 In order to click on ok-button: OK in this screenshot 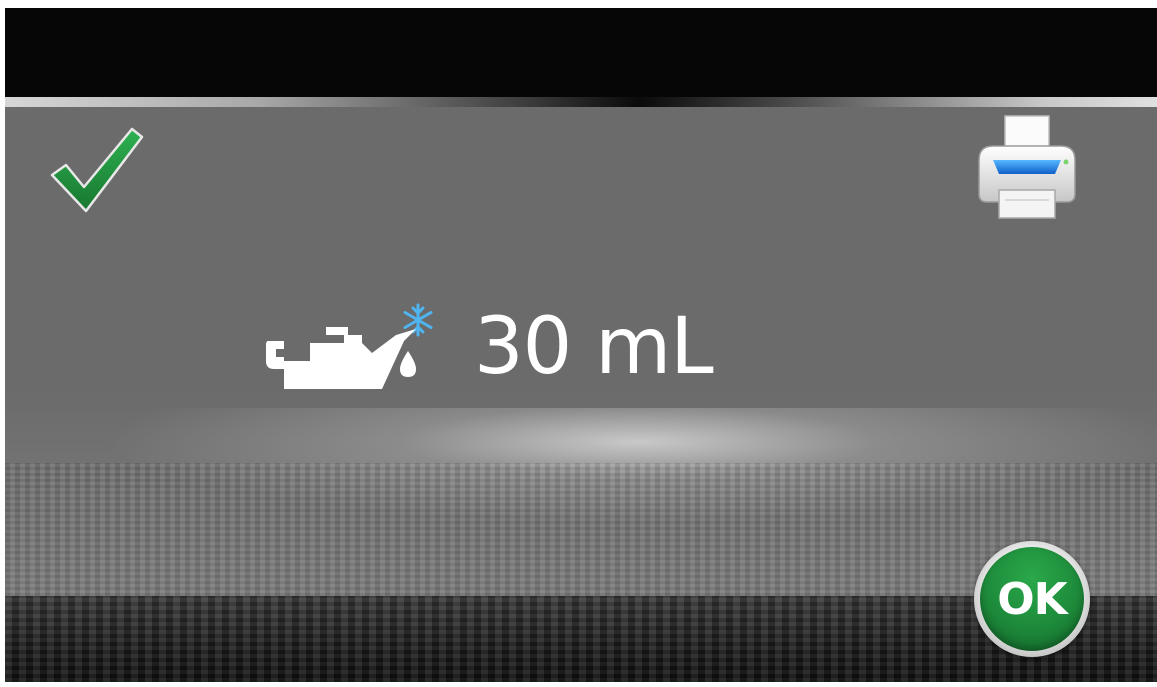, I will do `click(1032, 599)`.